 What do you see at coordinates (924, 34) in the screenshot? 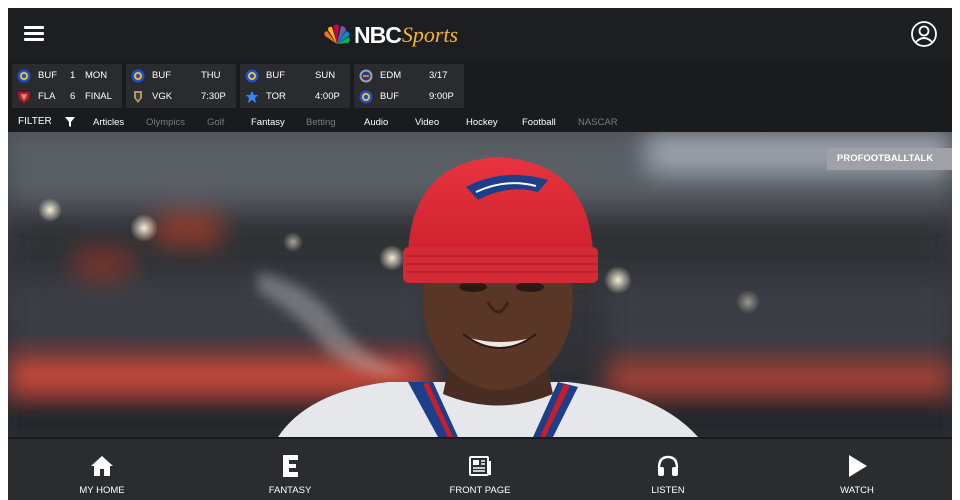
I see `user-profile-icon` at bounding box center [924, 34].